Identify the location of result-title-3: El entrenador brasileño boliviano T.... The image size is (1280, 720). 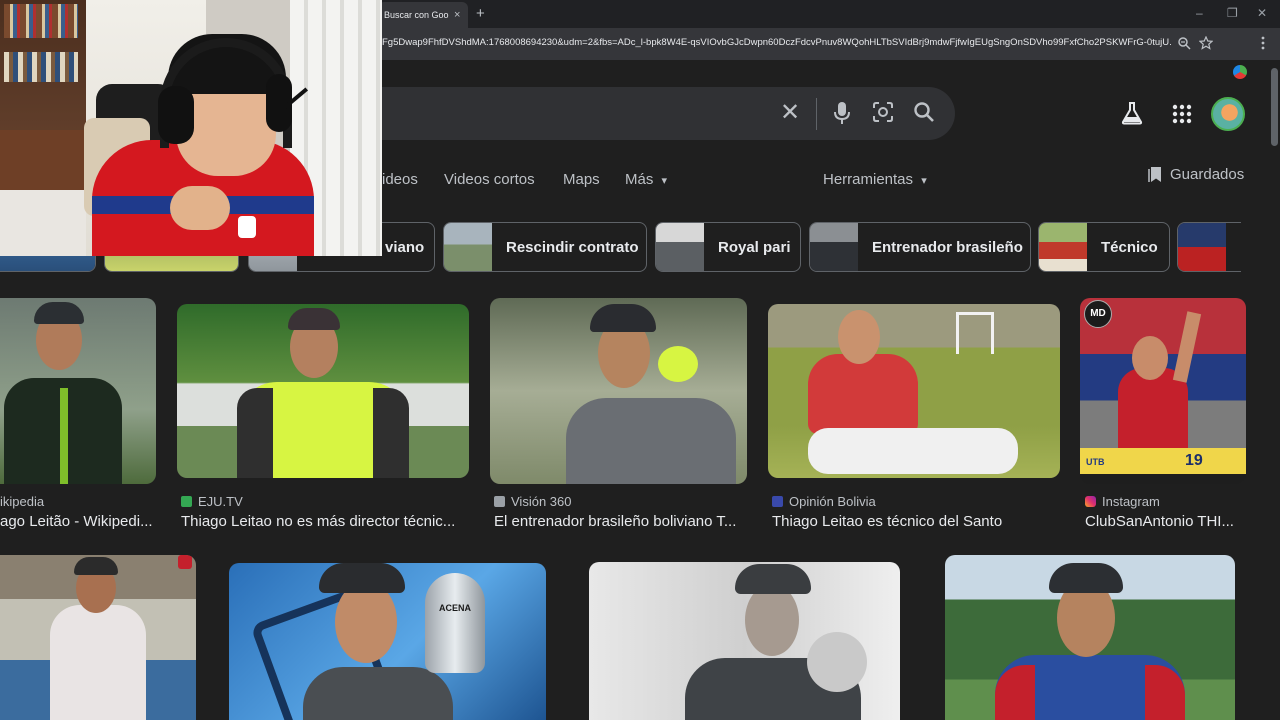
(621, 521).